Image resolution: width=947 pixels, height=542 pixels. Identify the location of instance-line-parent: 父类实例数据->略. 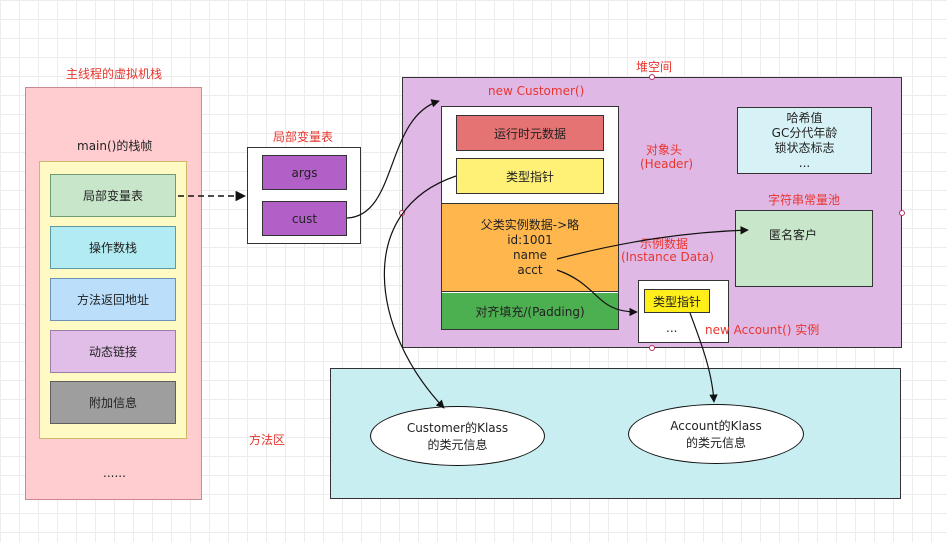
(530, 225).